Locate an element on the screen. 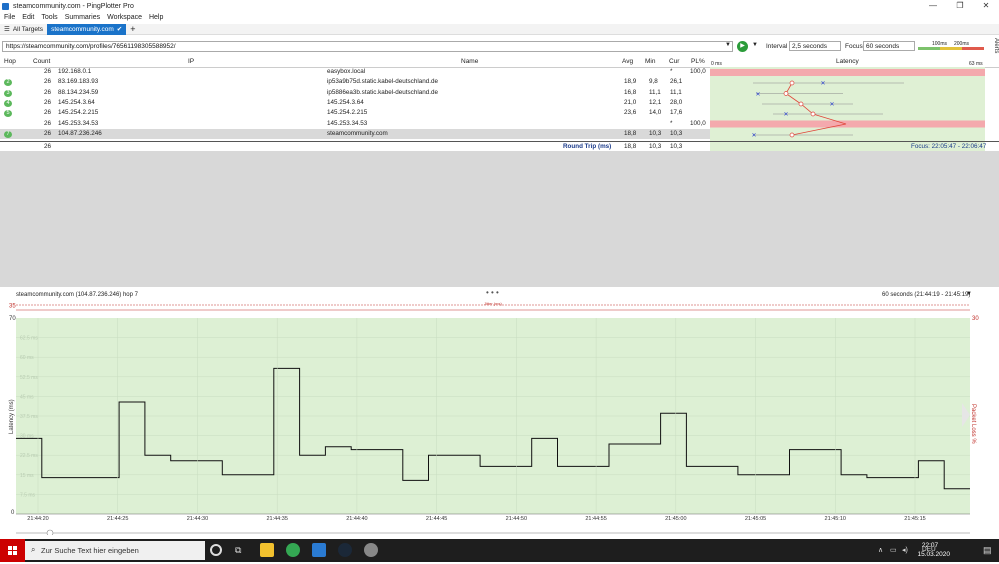  menu-workspace: Workspace is located at coordinates (124, 18).